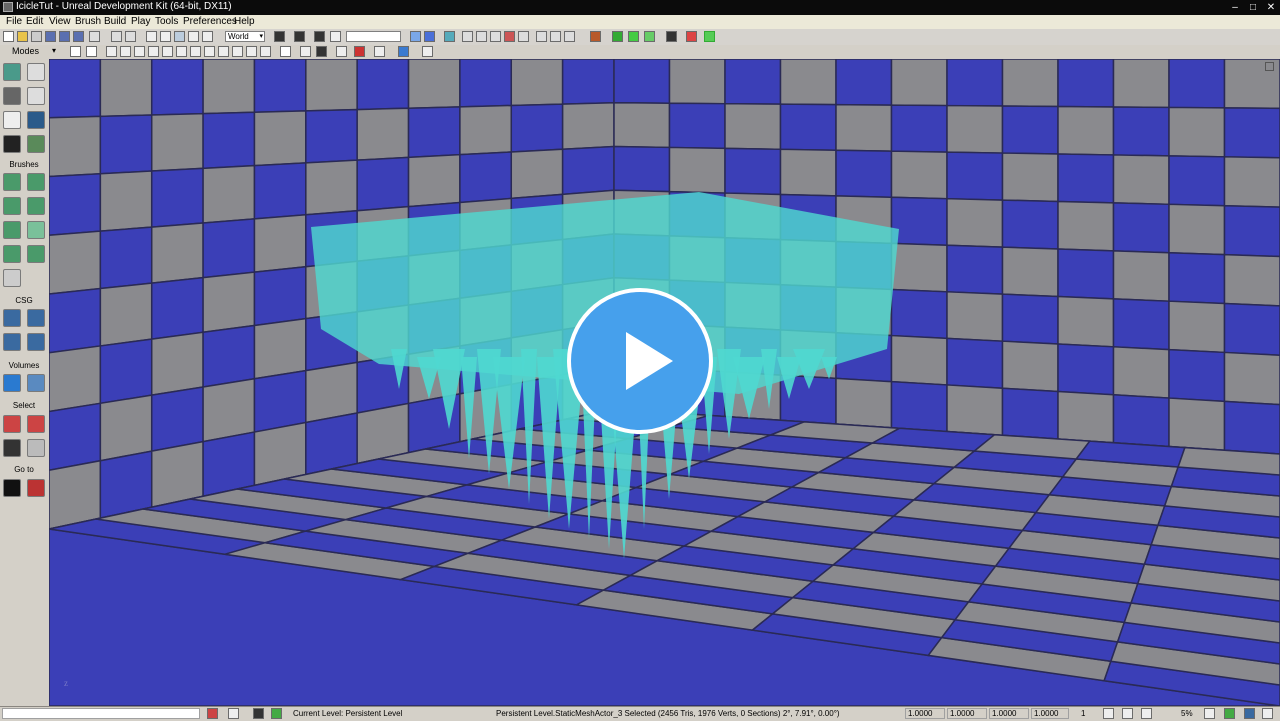 Image resolution: width=1280 pixels, height=721 pixels. What do you see at coordinates (12, 182) in the screenshot?
I see `cube-brush-icon` at bounding box center [12, 182].